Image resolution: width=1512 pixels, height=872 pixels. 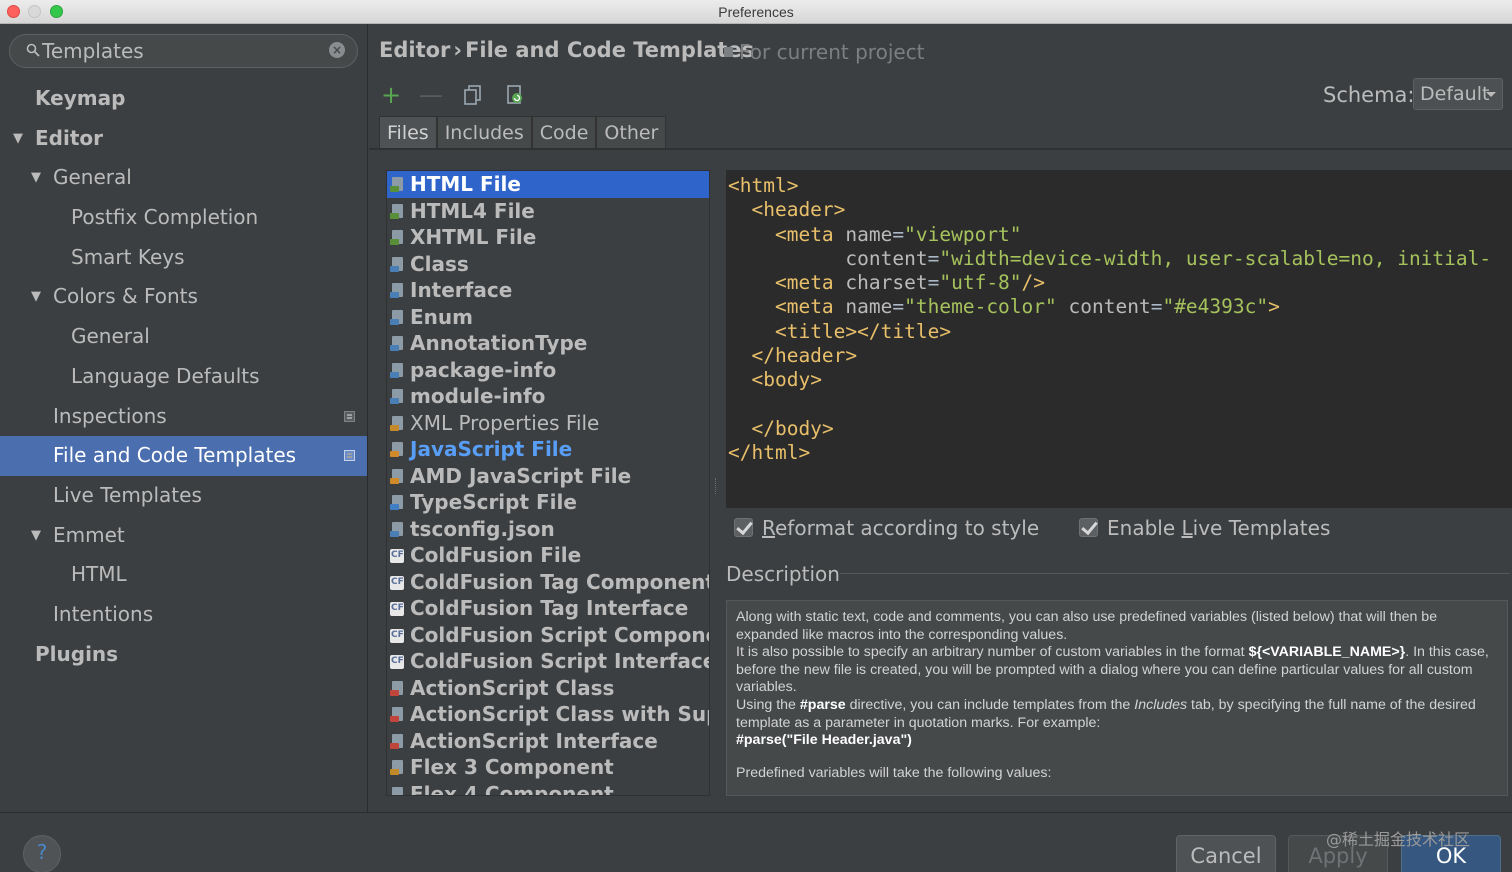 I want to click on code-line: <header>, so click(x=1120, y=210).